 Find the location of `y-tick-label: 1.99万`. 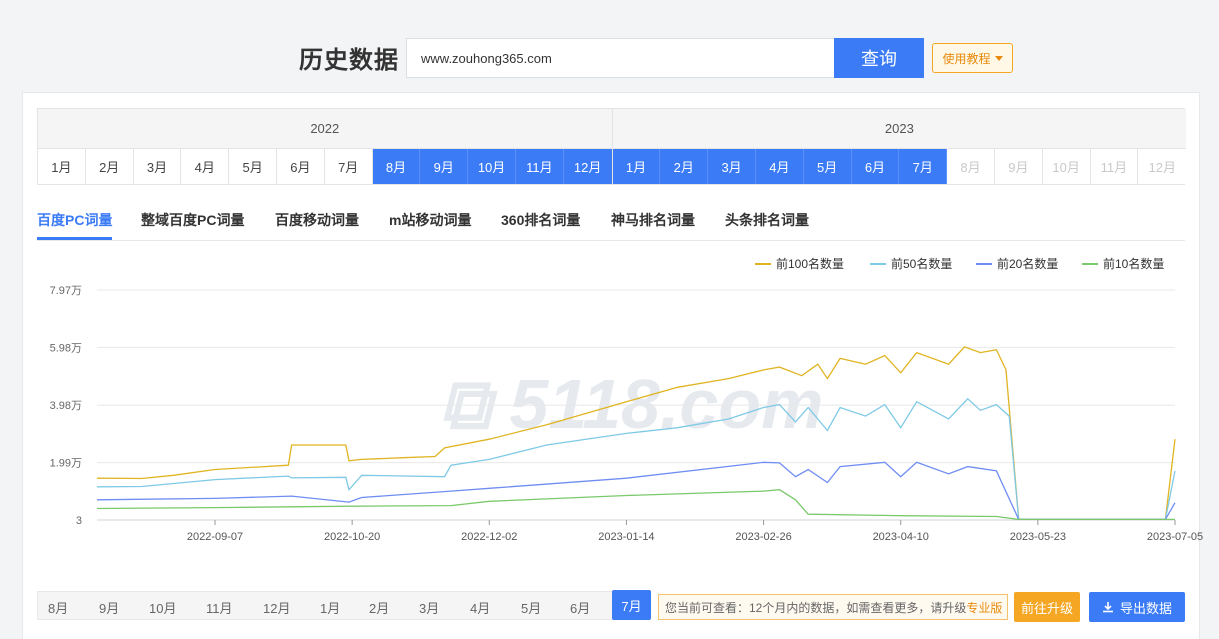

y-tick-label: 1.99万 is located at coordinates (66, 464).